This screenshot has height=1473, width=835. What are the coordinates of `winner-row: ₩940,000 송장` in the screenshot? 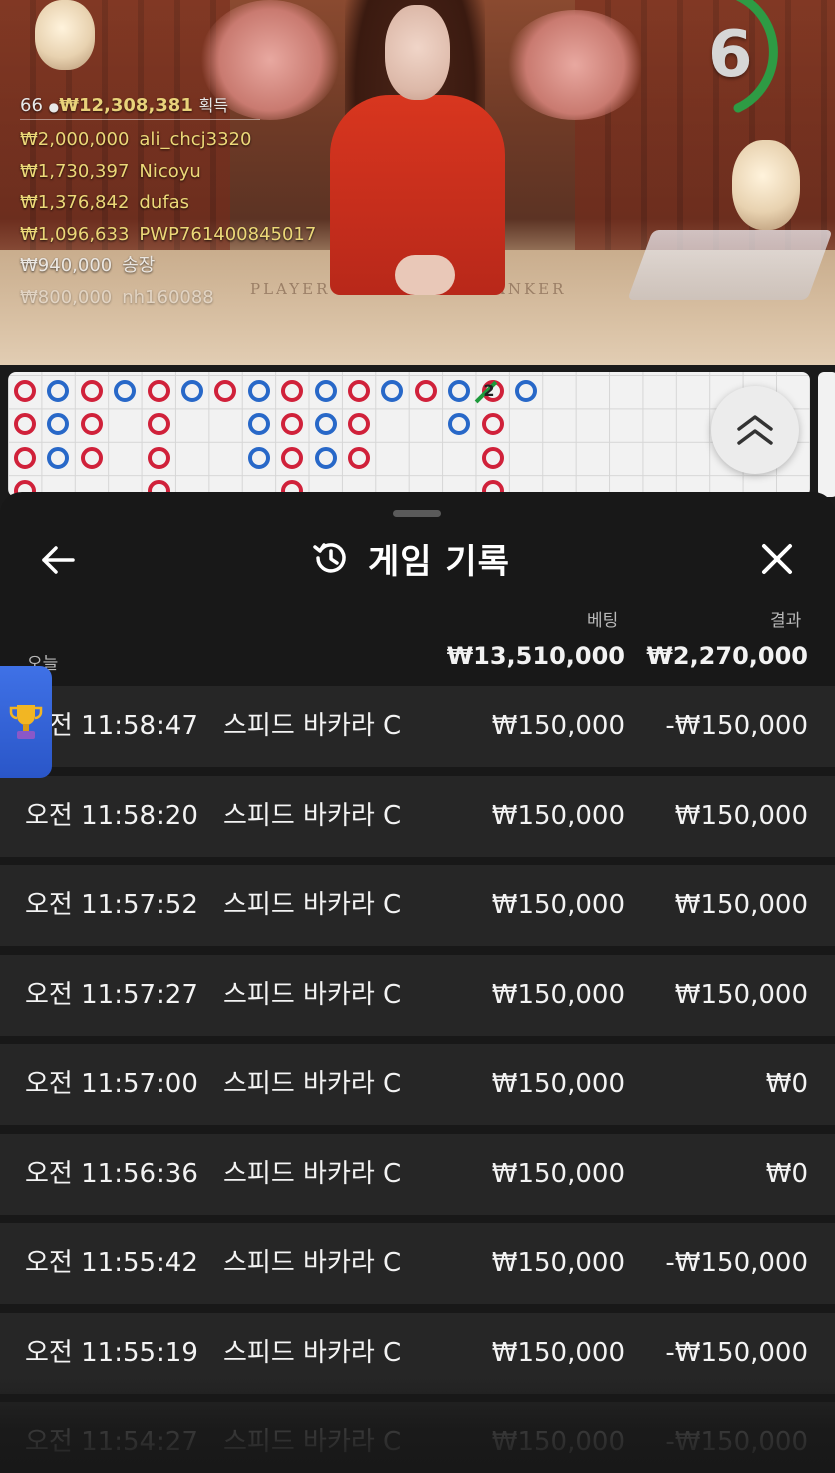 It's located at (168, 266).